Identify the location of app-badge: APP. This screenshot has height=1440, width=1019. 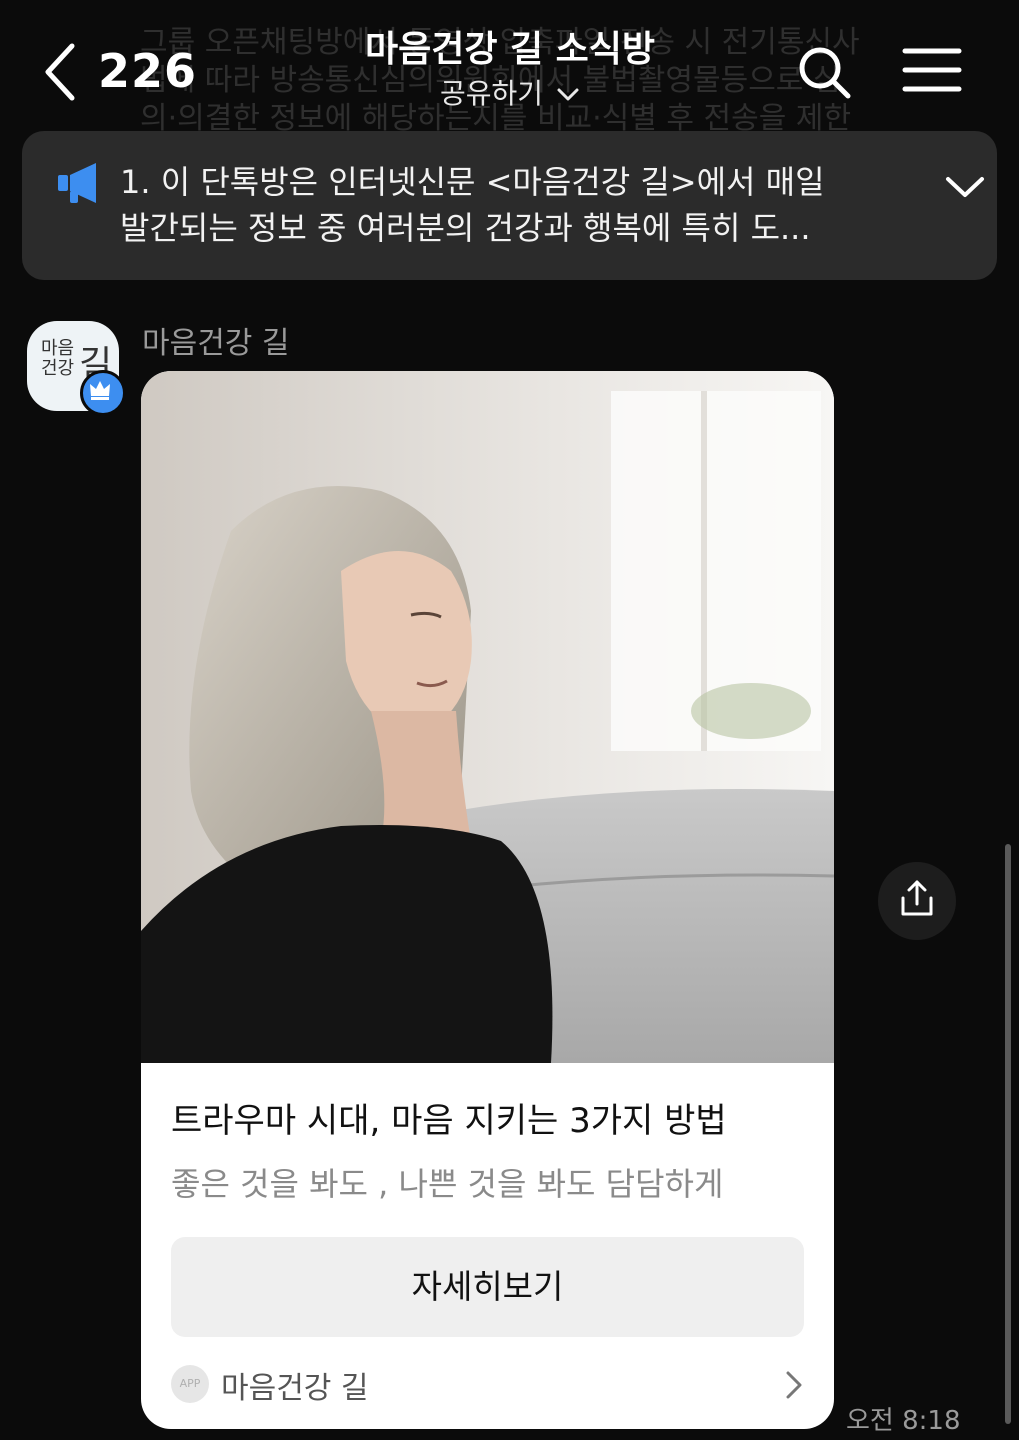
(190, 1384).